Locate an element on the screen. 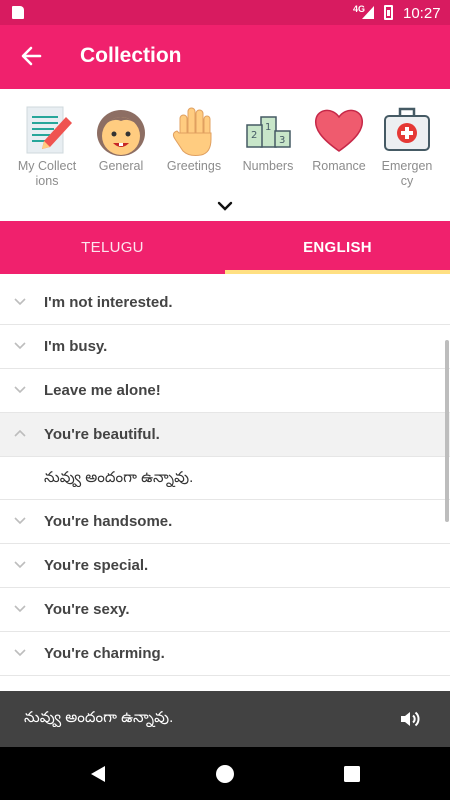 The width and height of the screenshot is (450, 800). back-nav-icon is located at coordinates (98, 774).